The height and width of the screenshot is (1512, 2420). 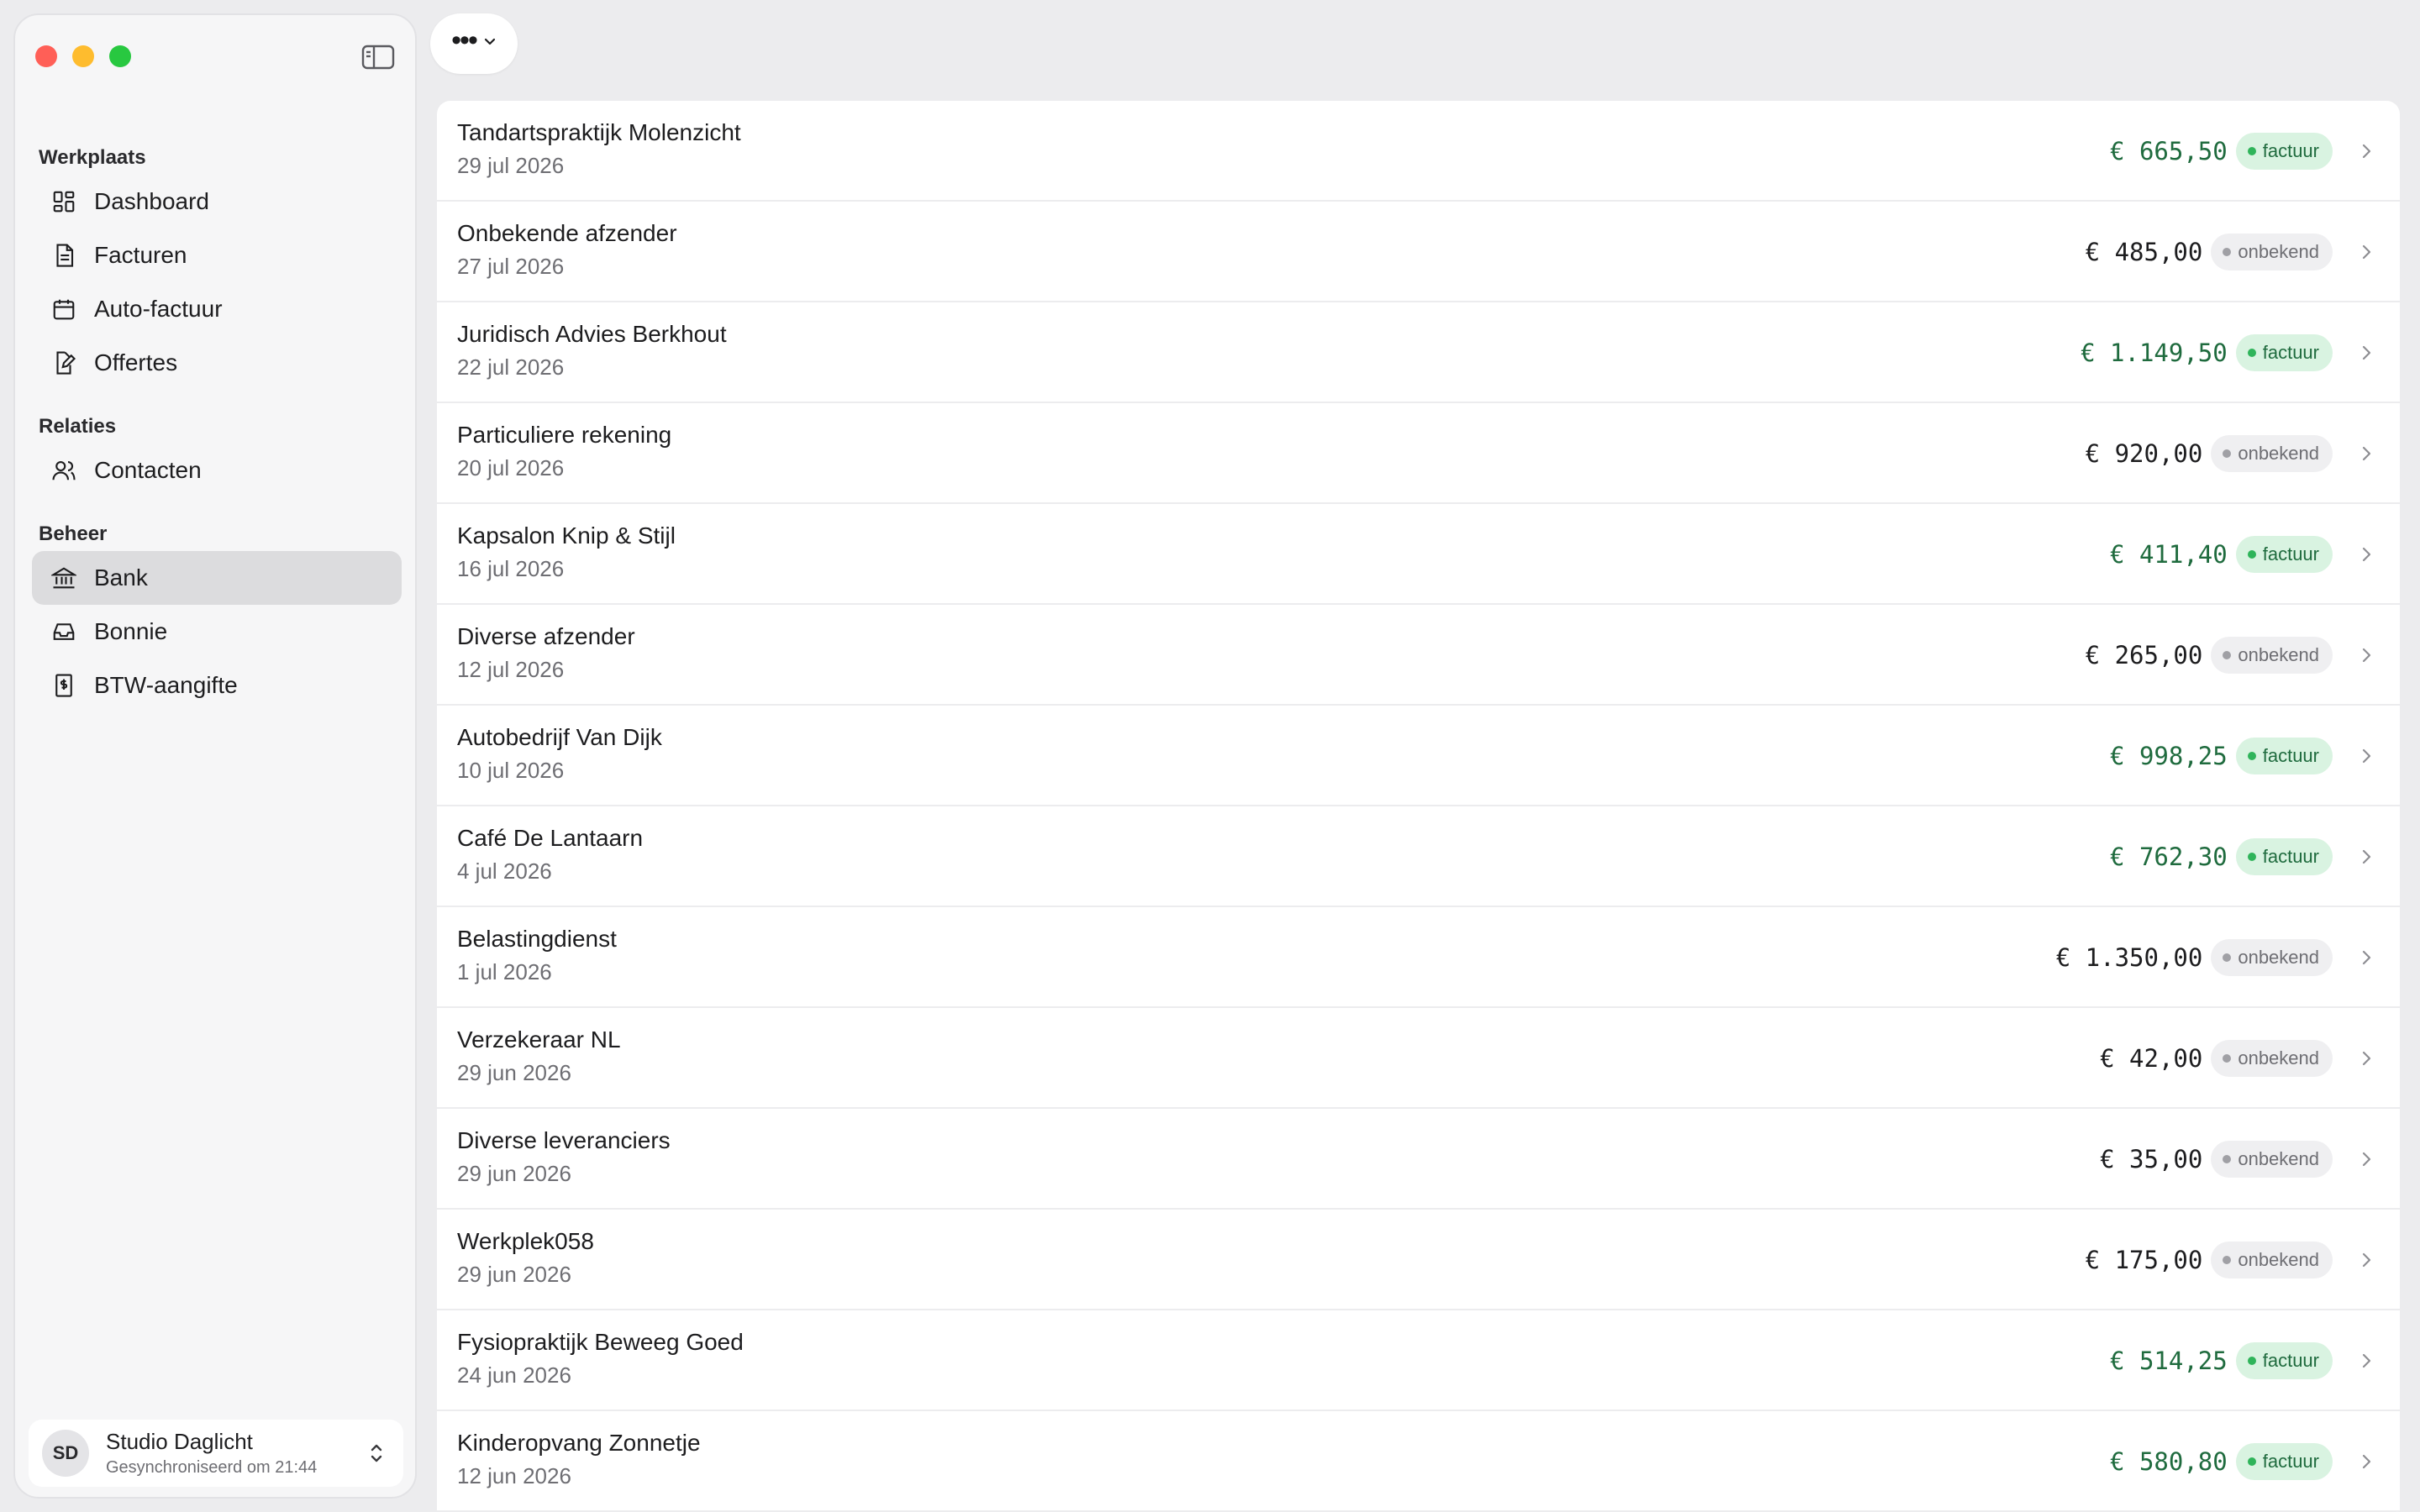 I want to click on transaction-row: Werkplek058 29 jun 2026 € 175,00 onbekend, so click(x=1418, y=1260).